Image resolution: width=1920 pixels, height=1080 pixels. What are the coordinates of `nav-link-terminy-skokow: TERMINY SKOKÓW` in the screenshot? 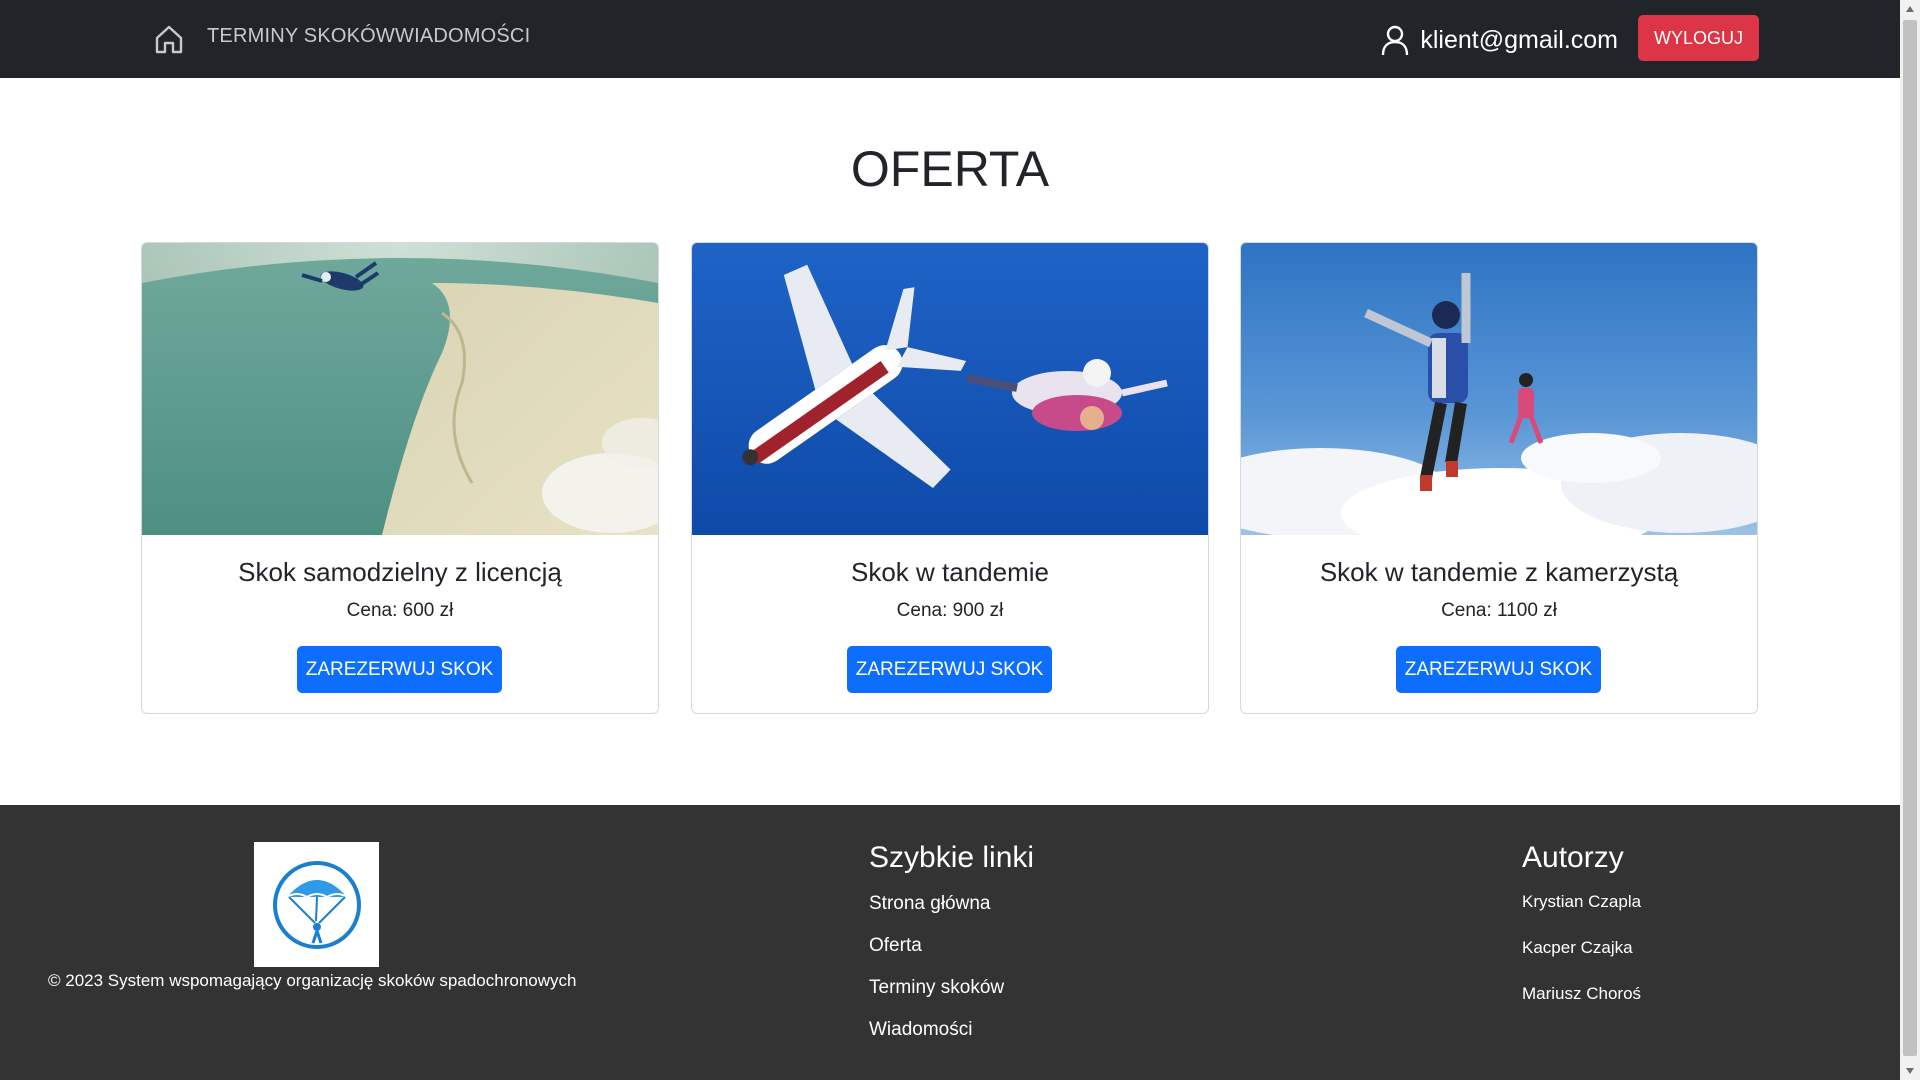 It's located at (301, 36).